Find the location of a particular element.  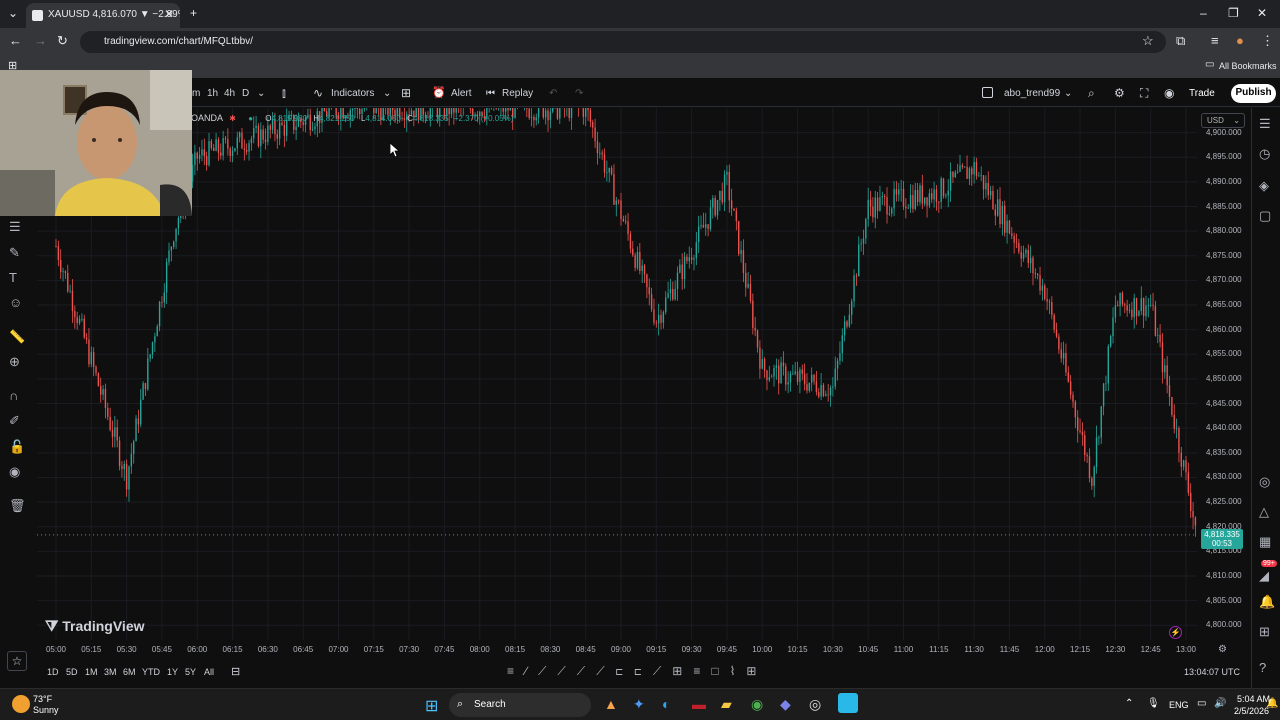

goto-date-icon: ⊟ is located at coordinates (235, 671).